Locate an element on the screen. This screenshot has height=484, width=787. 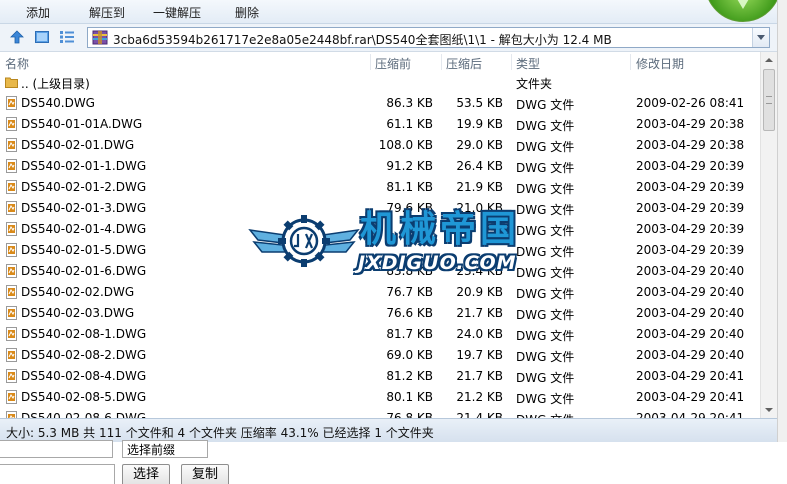
up-arrow-icon is located at coordinates (17, 37).